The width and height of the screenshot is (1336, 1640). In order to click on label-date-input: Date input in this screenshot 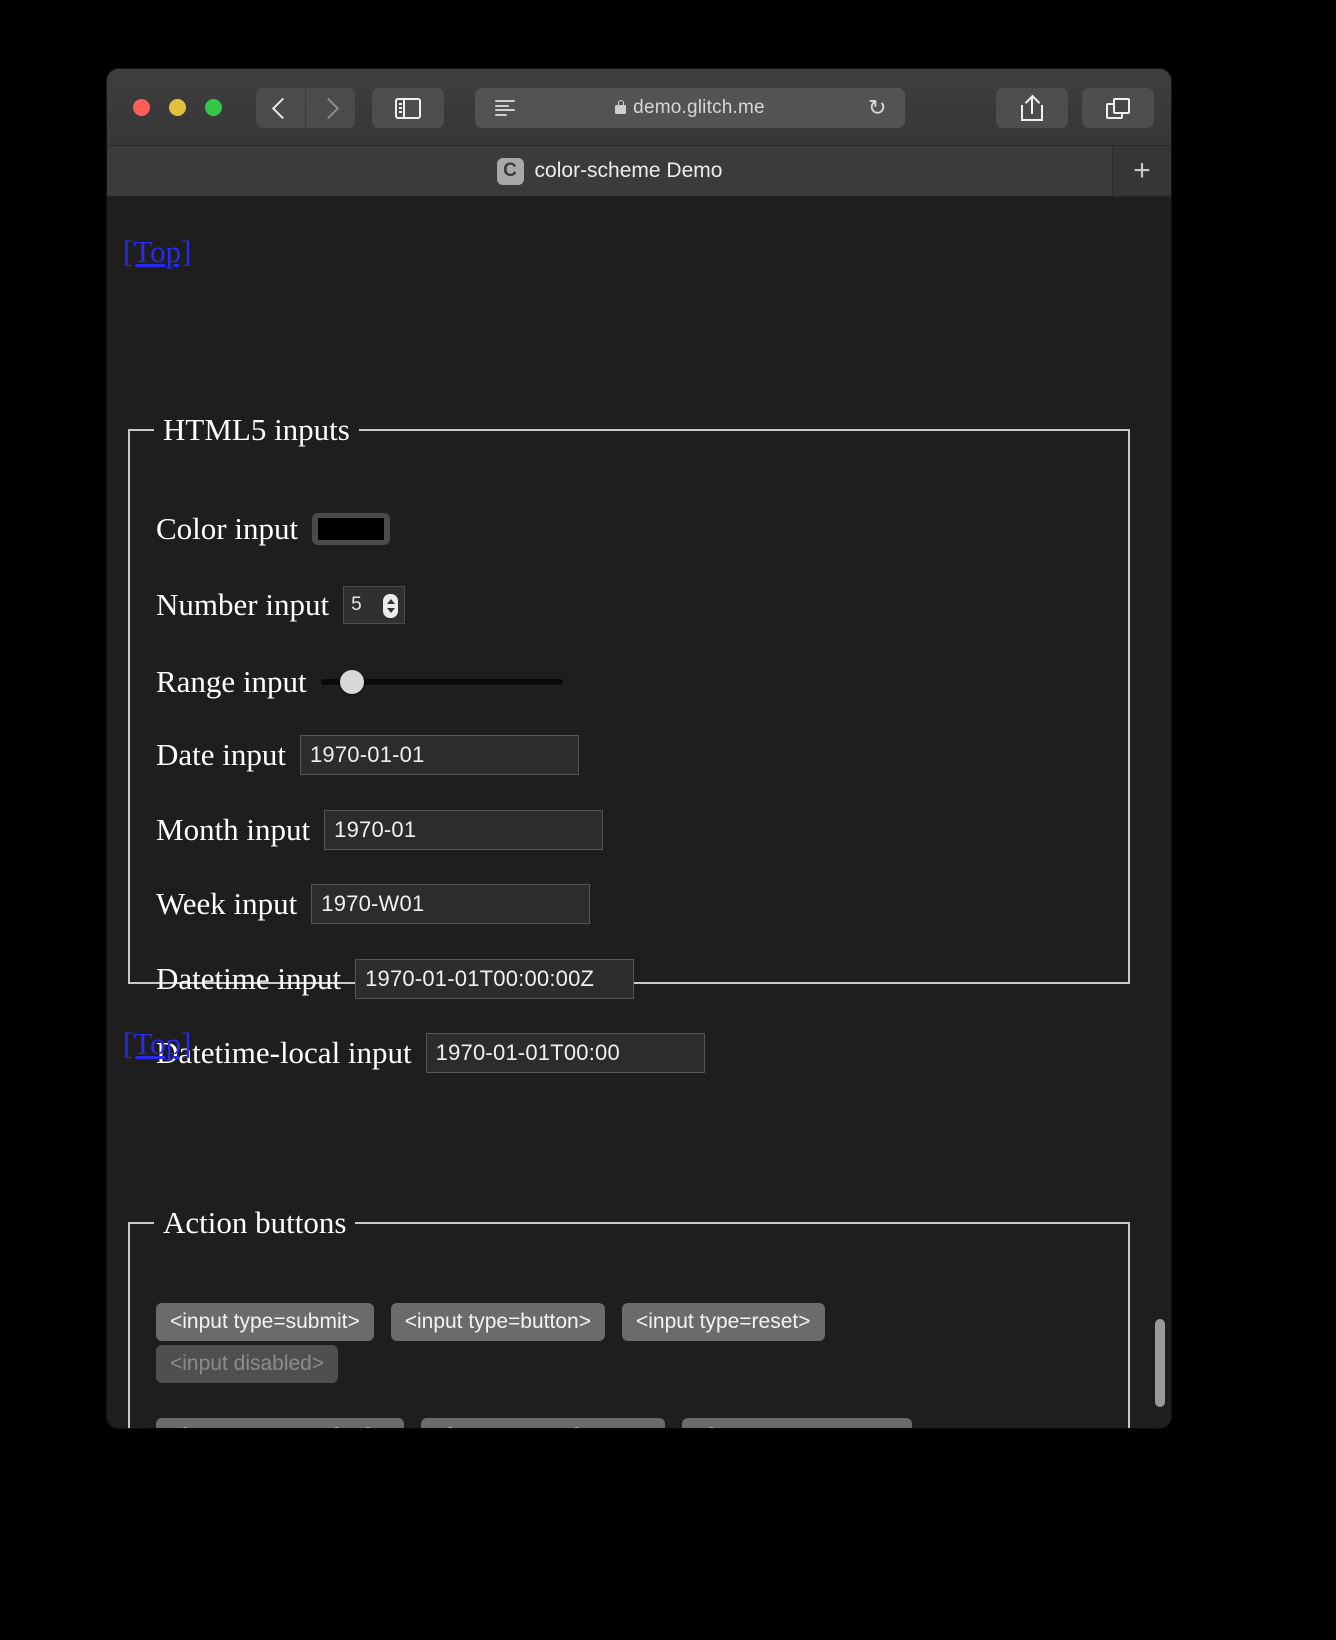, I will do `click(221, 754)`.